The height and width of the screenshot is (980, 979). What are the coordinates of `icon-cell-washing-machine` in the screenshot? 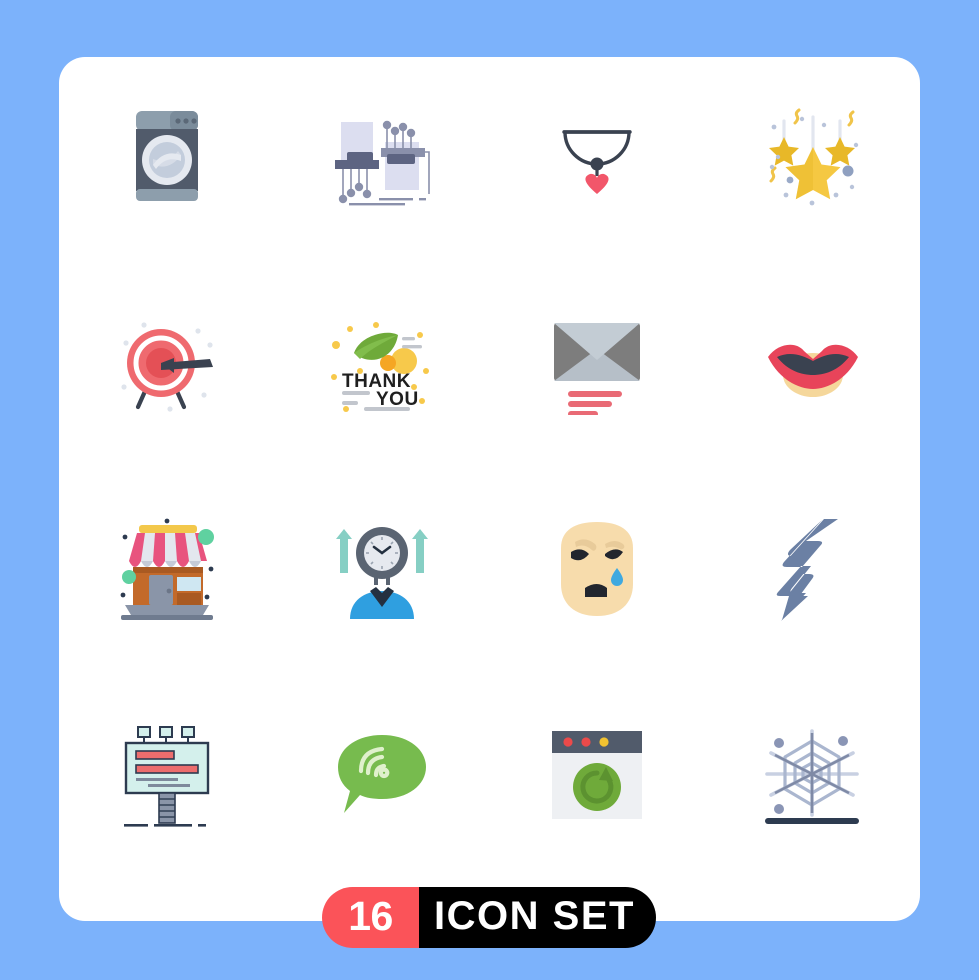 It's located at (166, 159).